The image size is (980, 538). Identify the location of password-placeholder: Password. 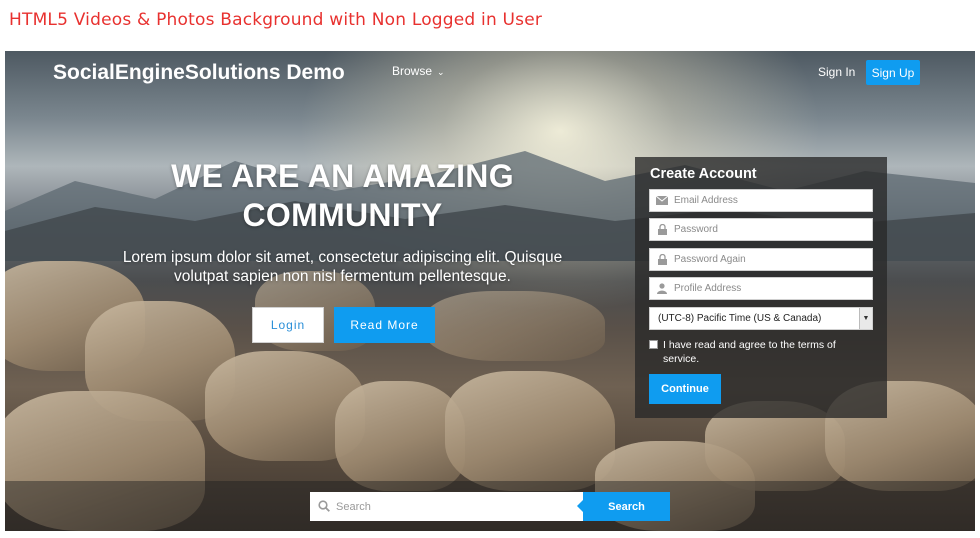
(696, 229).